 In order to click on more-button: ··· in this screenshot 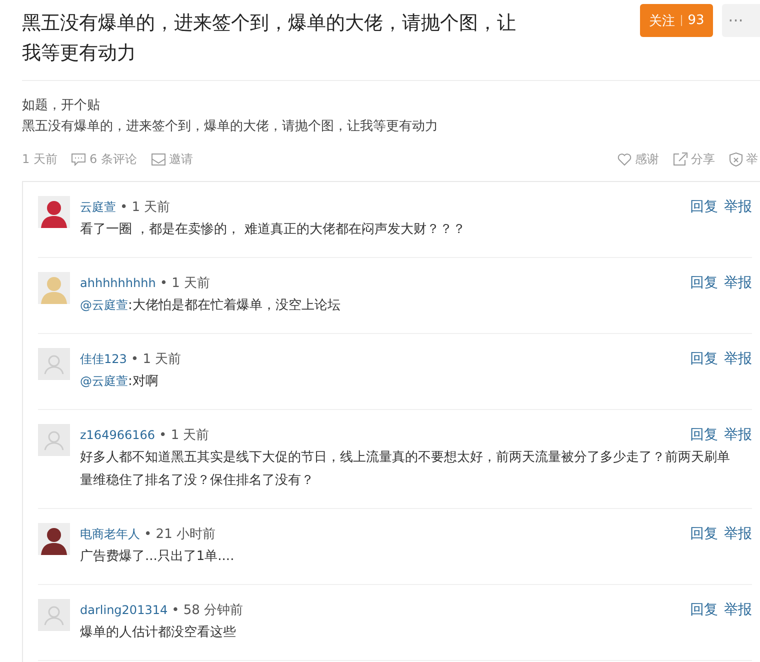, I will do `click(741, 20)`.